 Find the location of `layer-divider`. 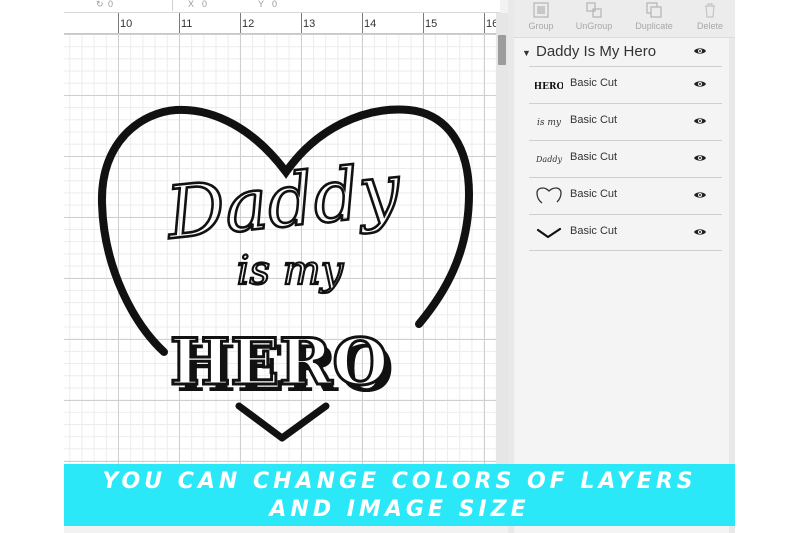

layer-divider is located at coordinates (625, 250).